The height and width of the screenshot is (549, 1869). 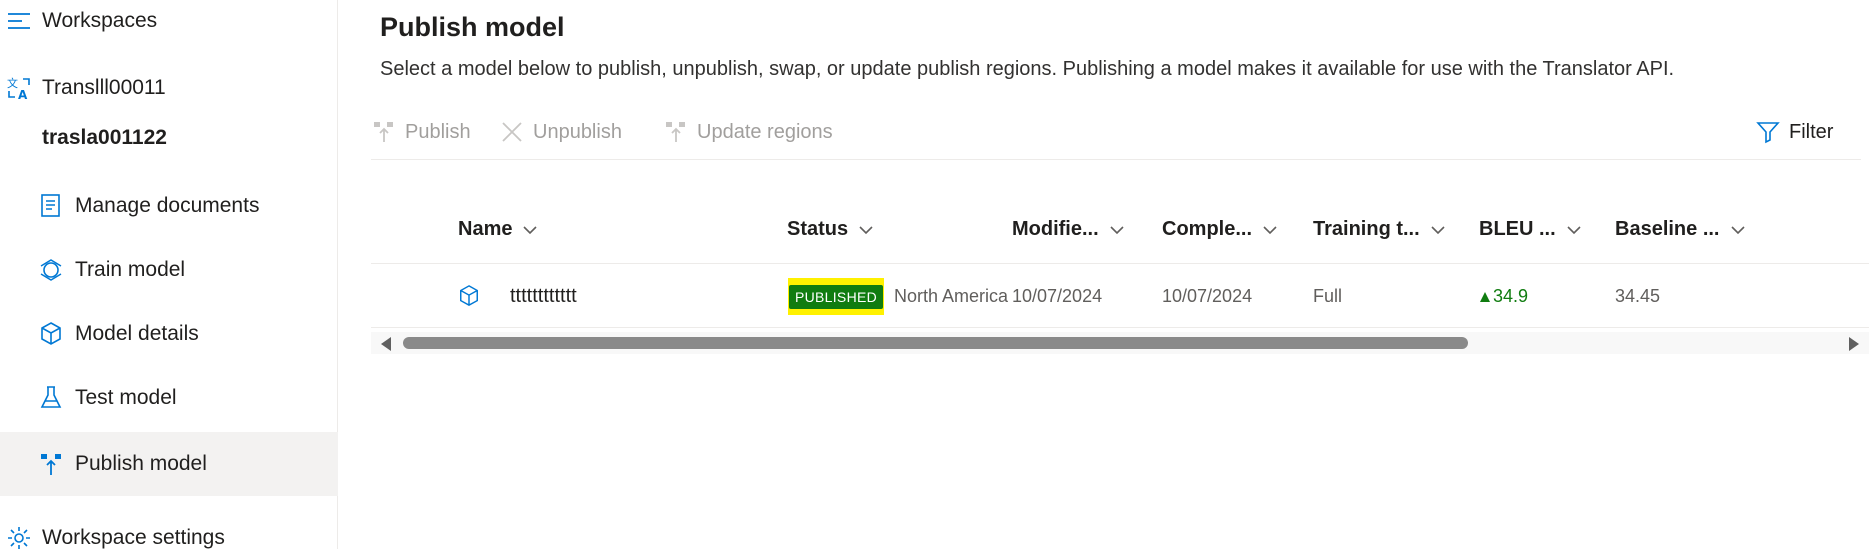 What do you see at coordinates (543, 296) in the screenshot?
I see `model-name: tttttttttttt` at bounding box center [543, 296].